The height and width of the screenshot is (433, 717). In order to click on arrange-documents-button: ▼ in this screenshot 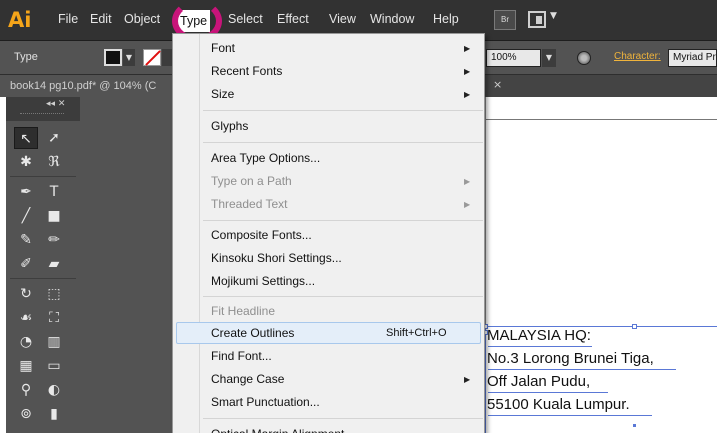, I will do `click(544, 20)`.